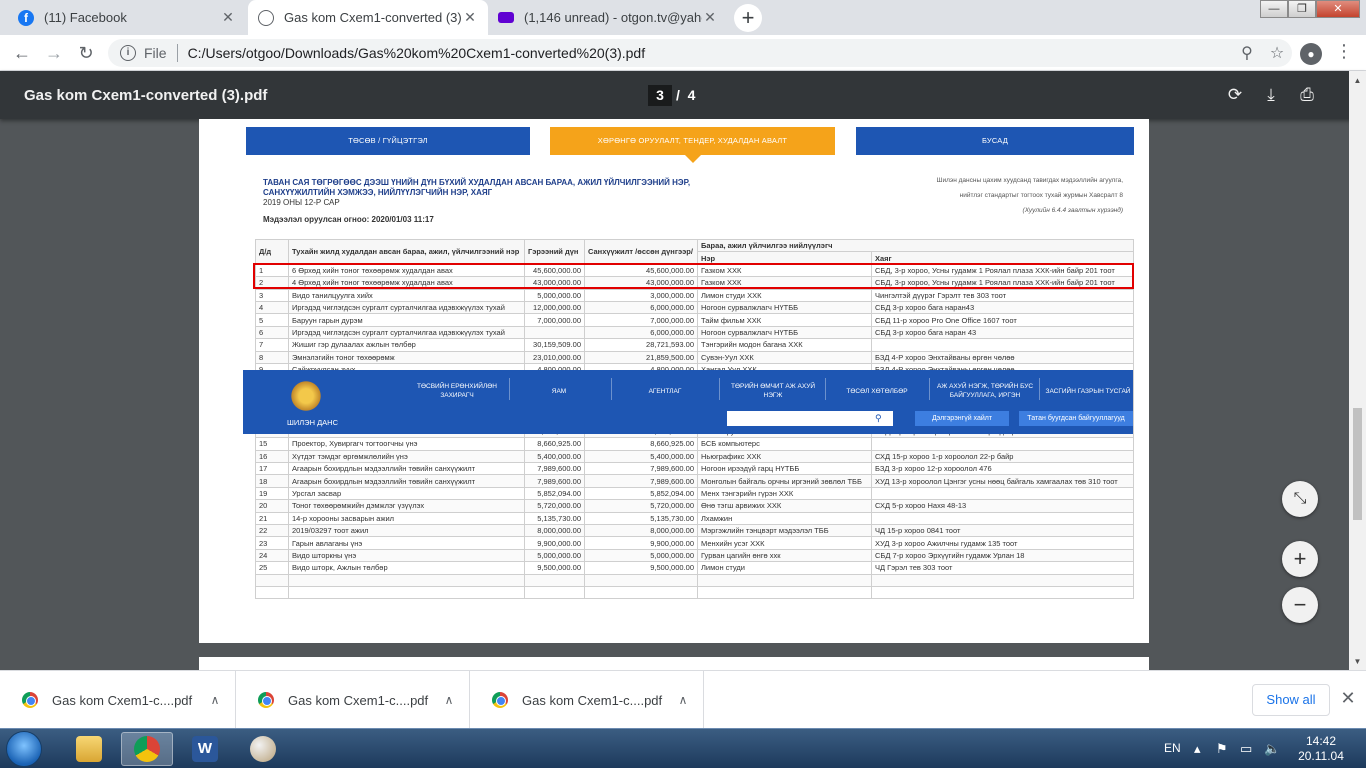  What do you see at coordinates (406, 506) in the screenshot?
I see `cell-item: Тоног төхөөрөмжийн дэмжлэг үзүүлэх` at bounding box center [406, 506].